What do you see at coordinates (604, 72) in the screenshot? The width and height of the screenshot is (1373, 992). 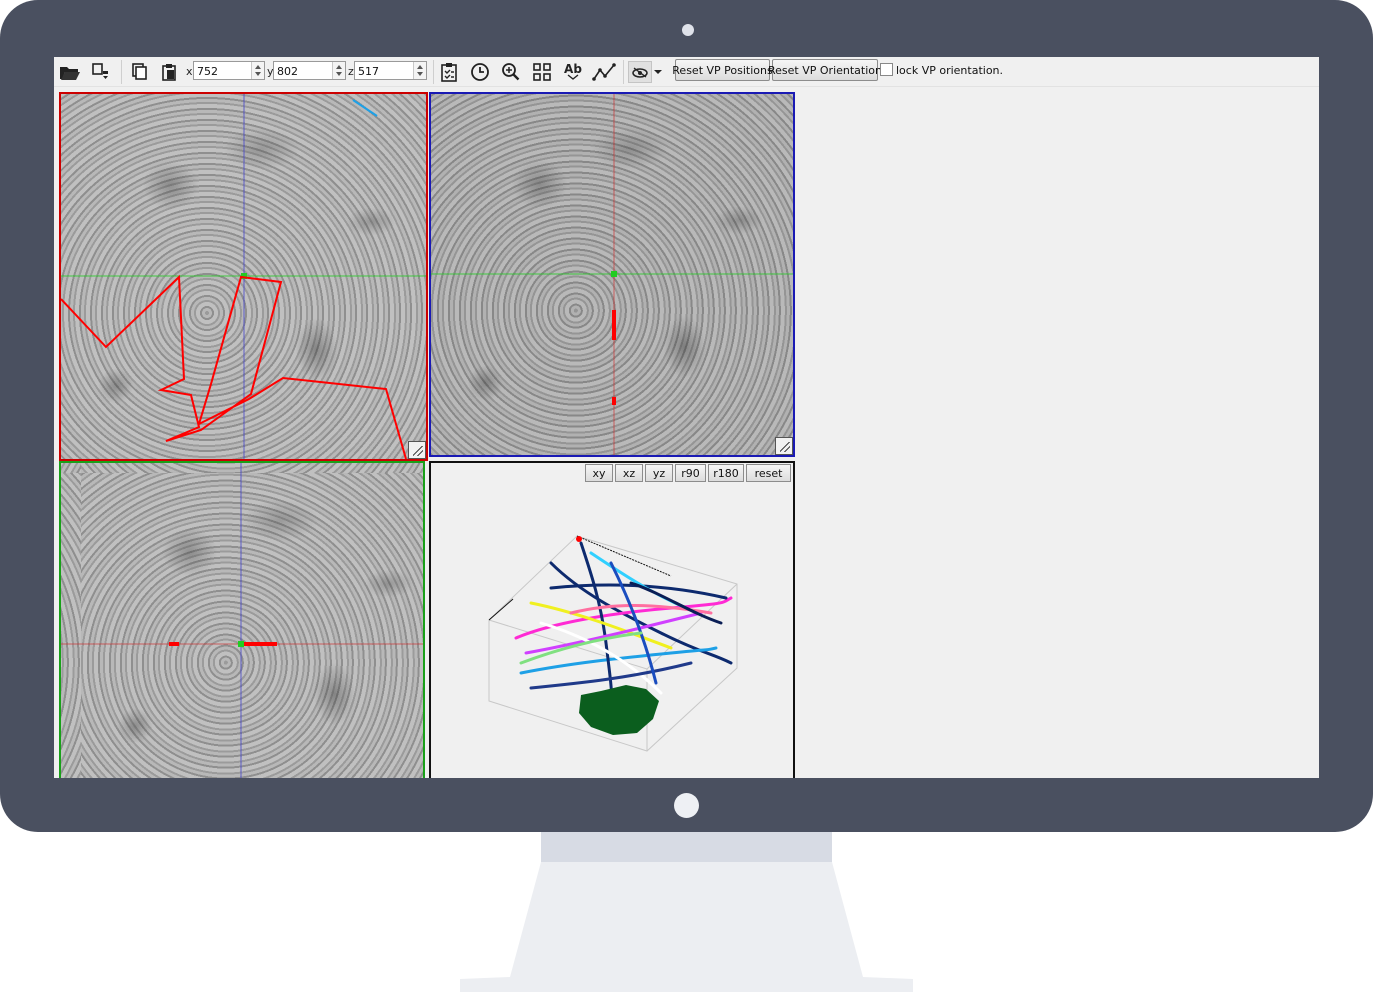 I see `skeleton-path-icon` at bounding box center [604, 72].